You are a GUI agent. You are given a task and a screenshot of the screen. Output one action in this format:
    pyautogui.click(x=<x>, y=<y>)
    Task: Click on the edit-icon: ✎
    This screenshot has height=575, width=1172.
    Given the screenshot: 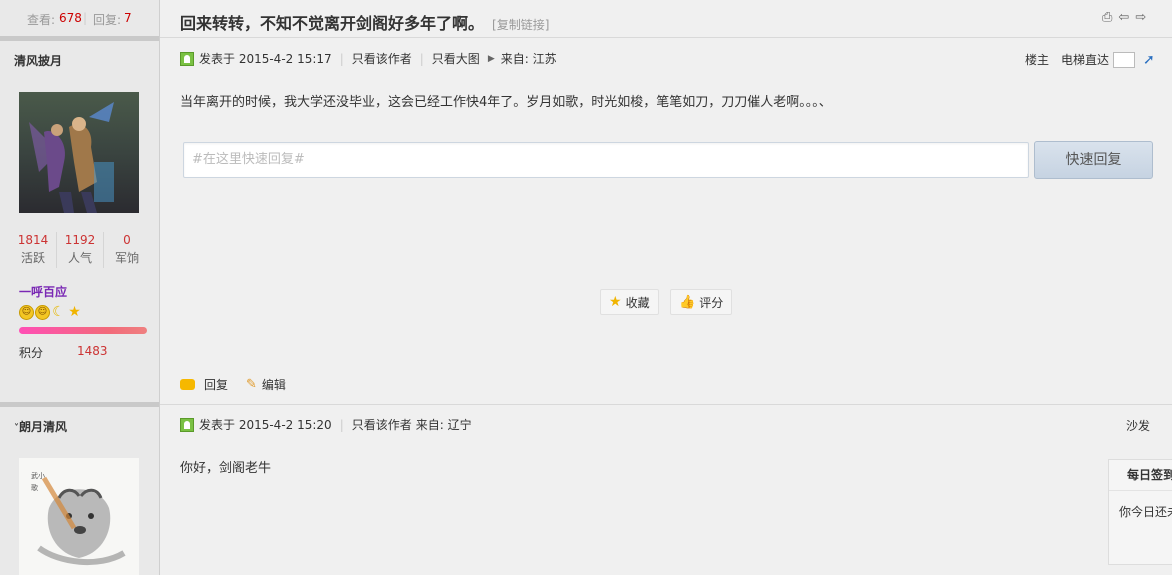 What is the action you would take?
    pyautogui.click(x=251, y=384)
    